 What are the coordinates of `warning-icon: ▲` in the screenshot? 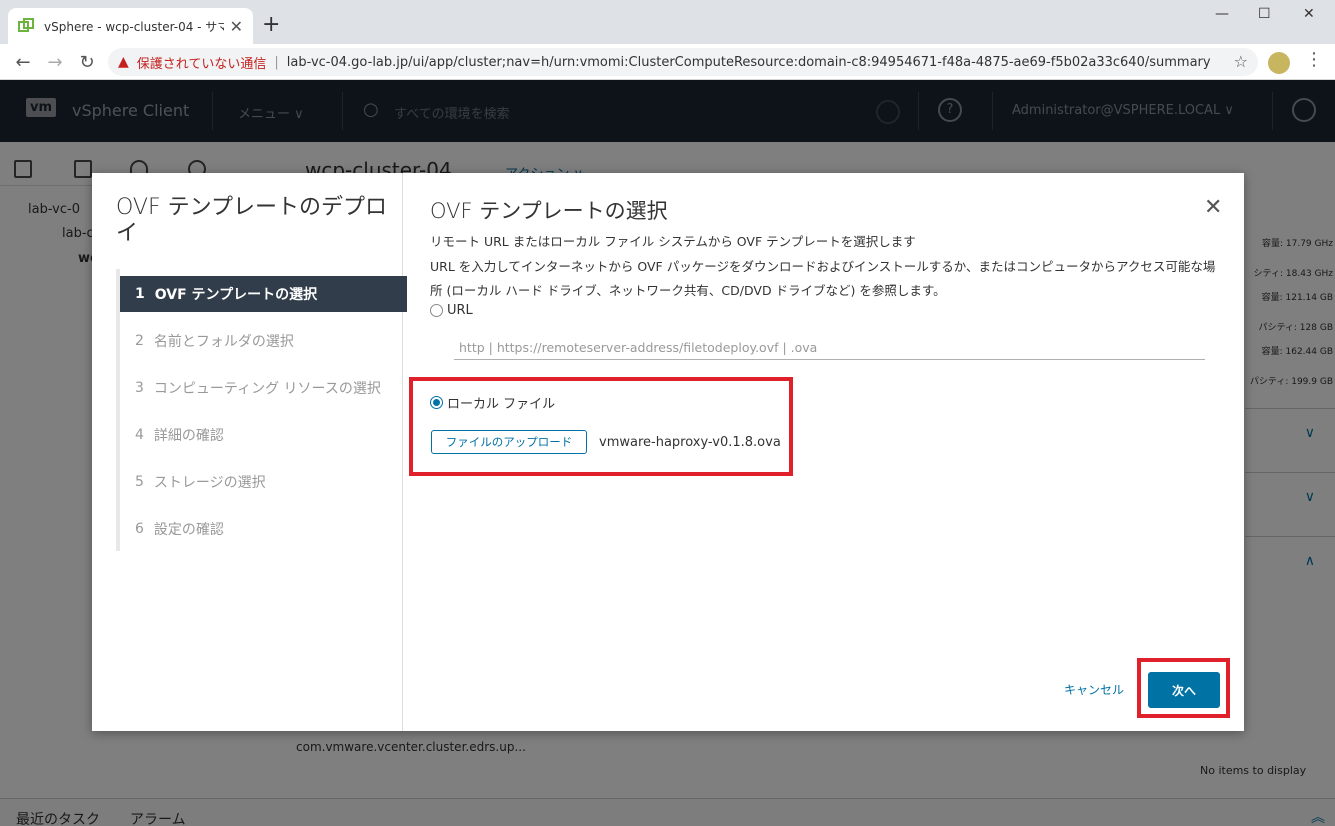 It's located at (123, 62).